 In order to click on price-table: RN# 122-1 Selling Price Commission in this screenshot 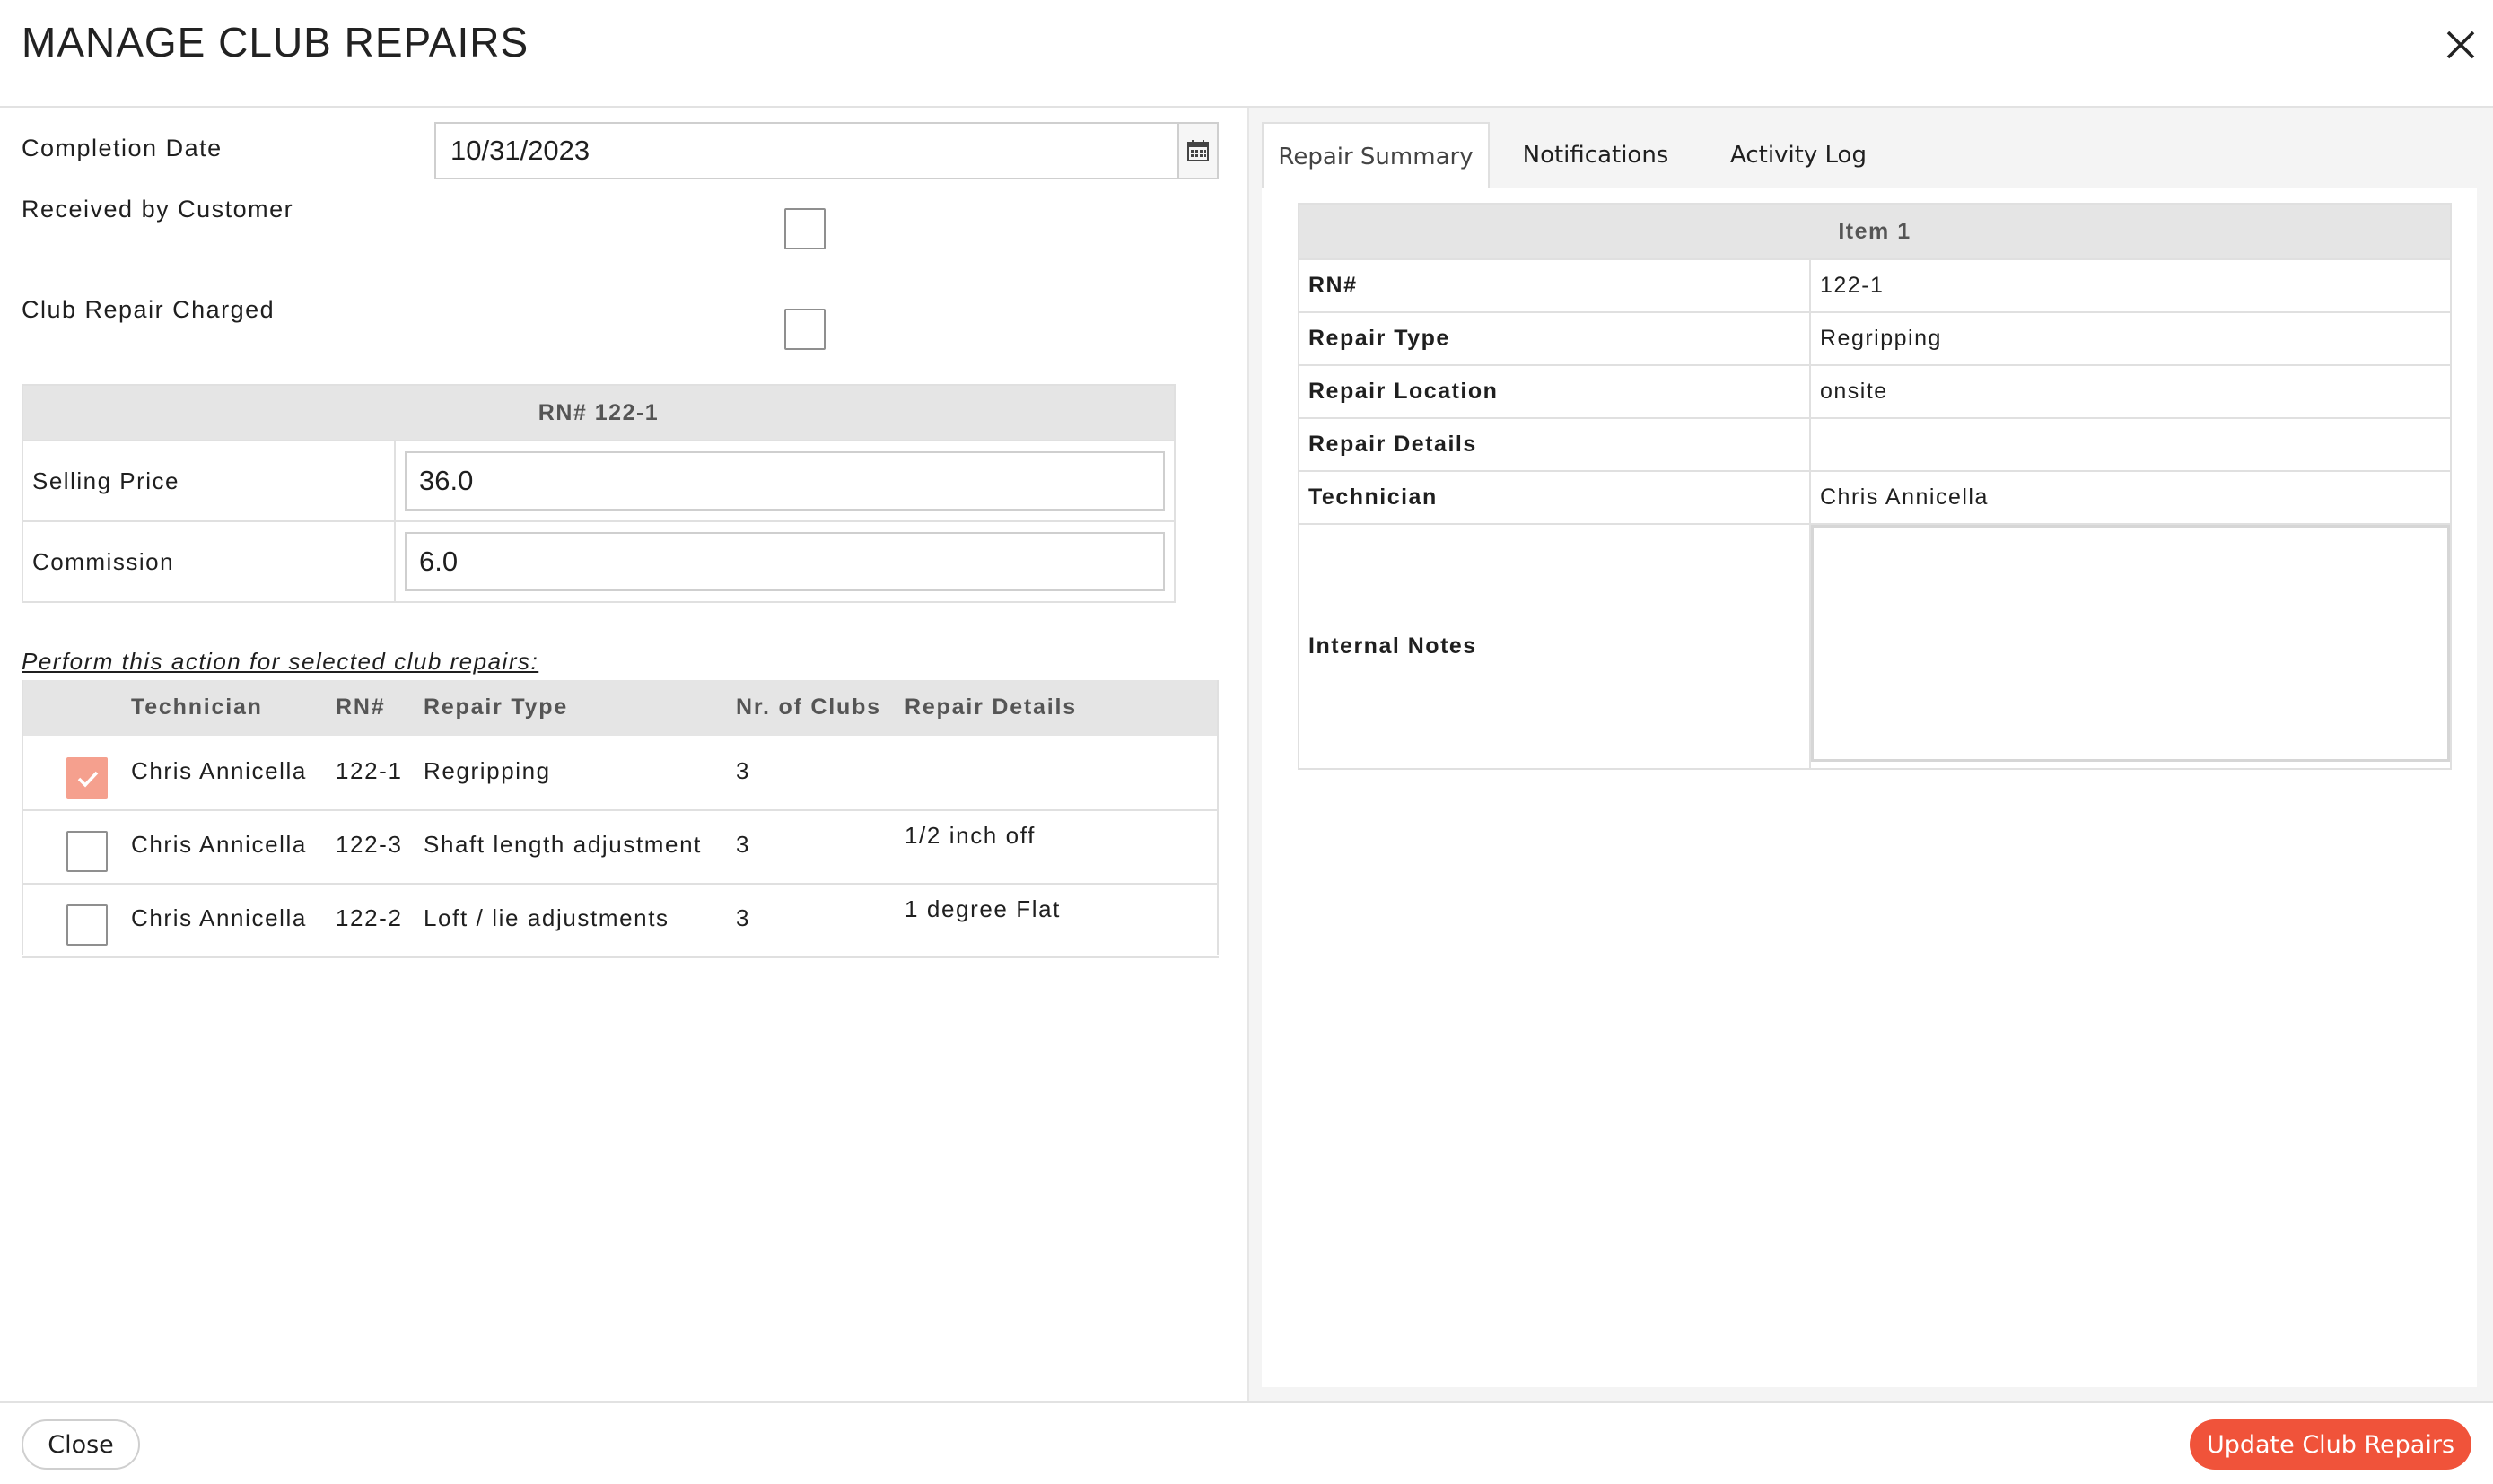, I will do `click(599, 493)`.